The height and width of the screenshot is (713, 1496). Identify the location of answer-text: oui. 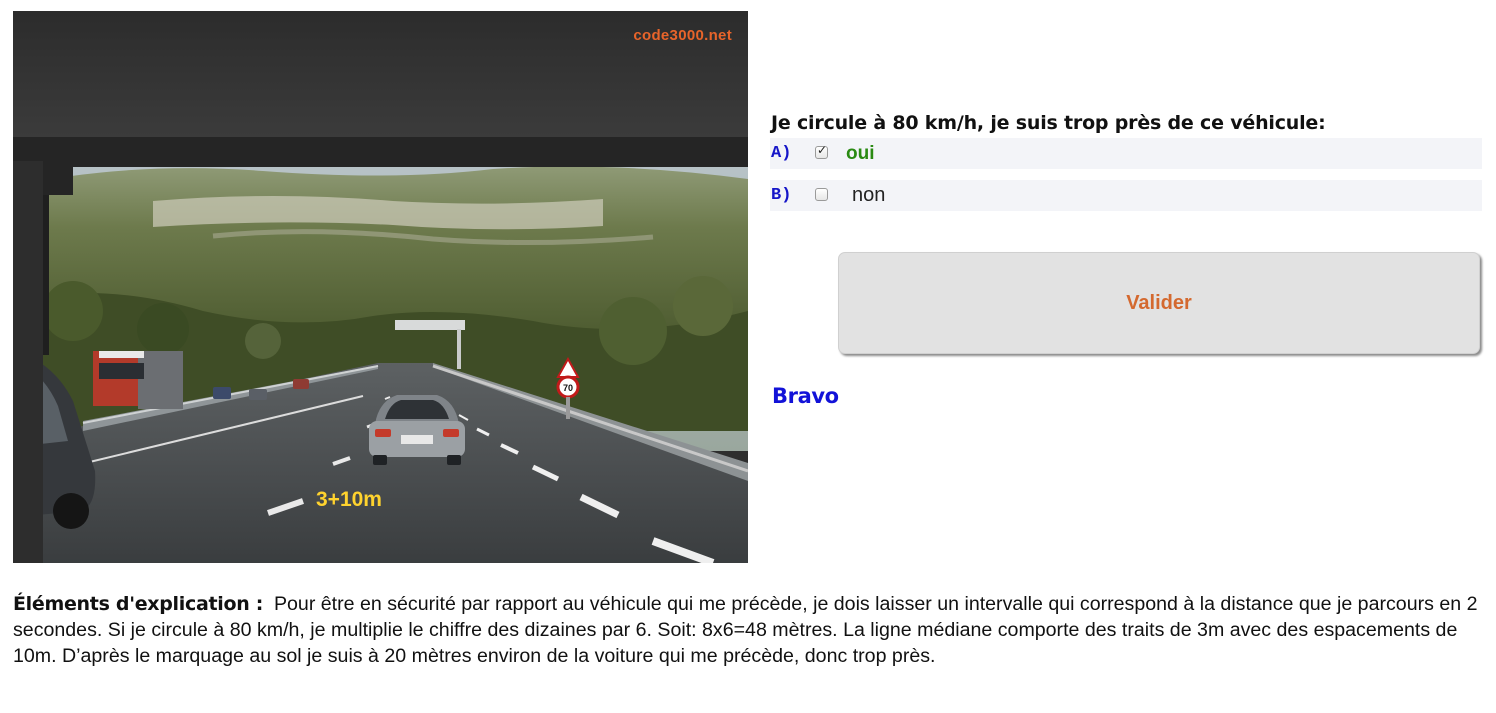
(860, 153).